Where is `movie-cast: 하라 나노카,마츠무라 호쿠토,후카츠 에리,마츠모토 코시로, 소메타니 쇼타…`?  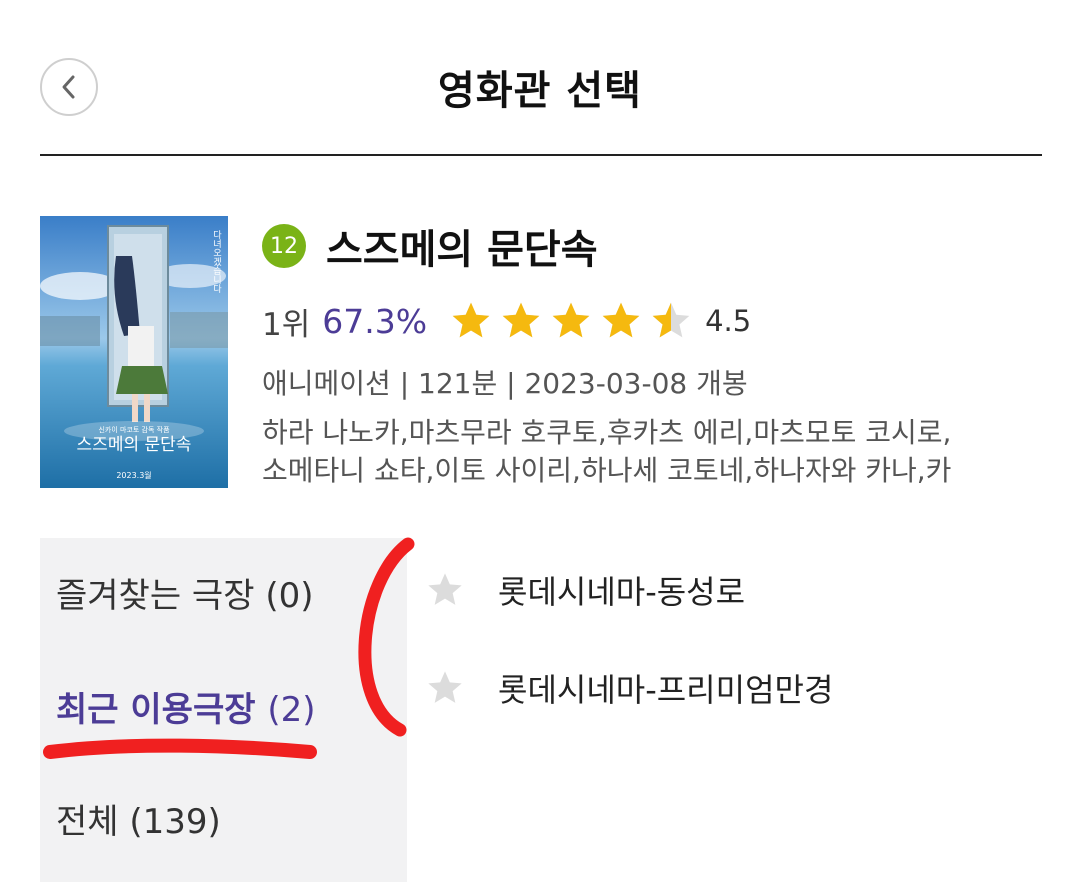 movie-cast: 하라 나노카,마츠무라 호쿠토,후카츠 에리,마츠모토 코시로, 소메타니 쇼타… is located at coordinates (657, 452).